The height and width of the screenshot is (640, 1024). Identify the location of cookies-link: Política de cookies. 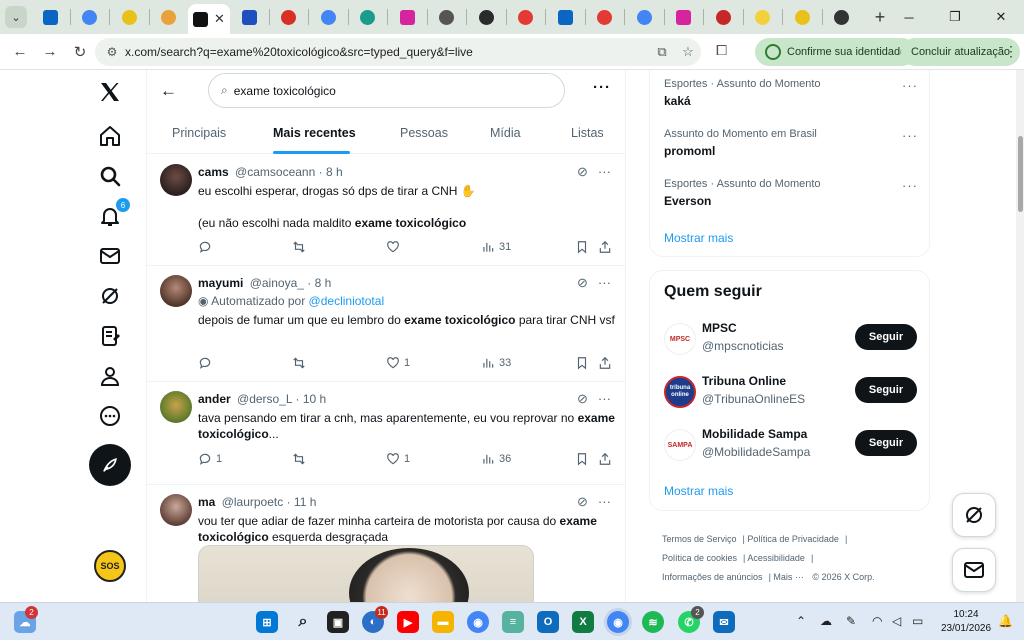
(699, 558).